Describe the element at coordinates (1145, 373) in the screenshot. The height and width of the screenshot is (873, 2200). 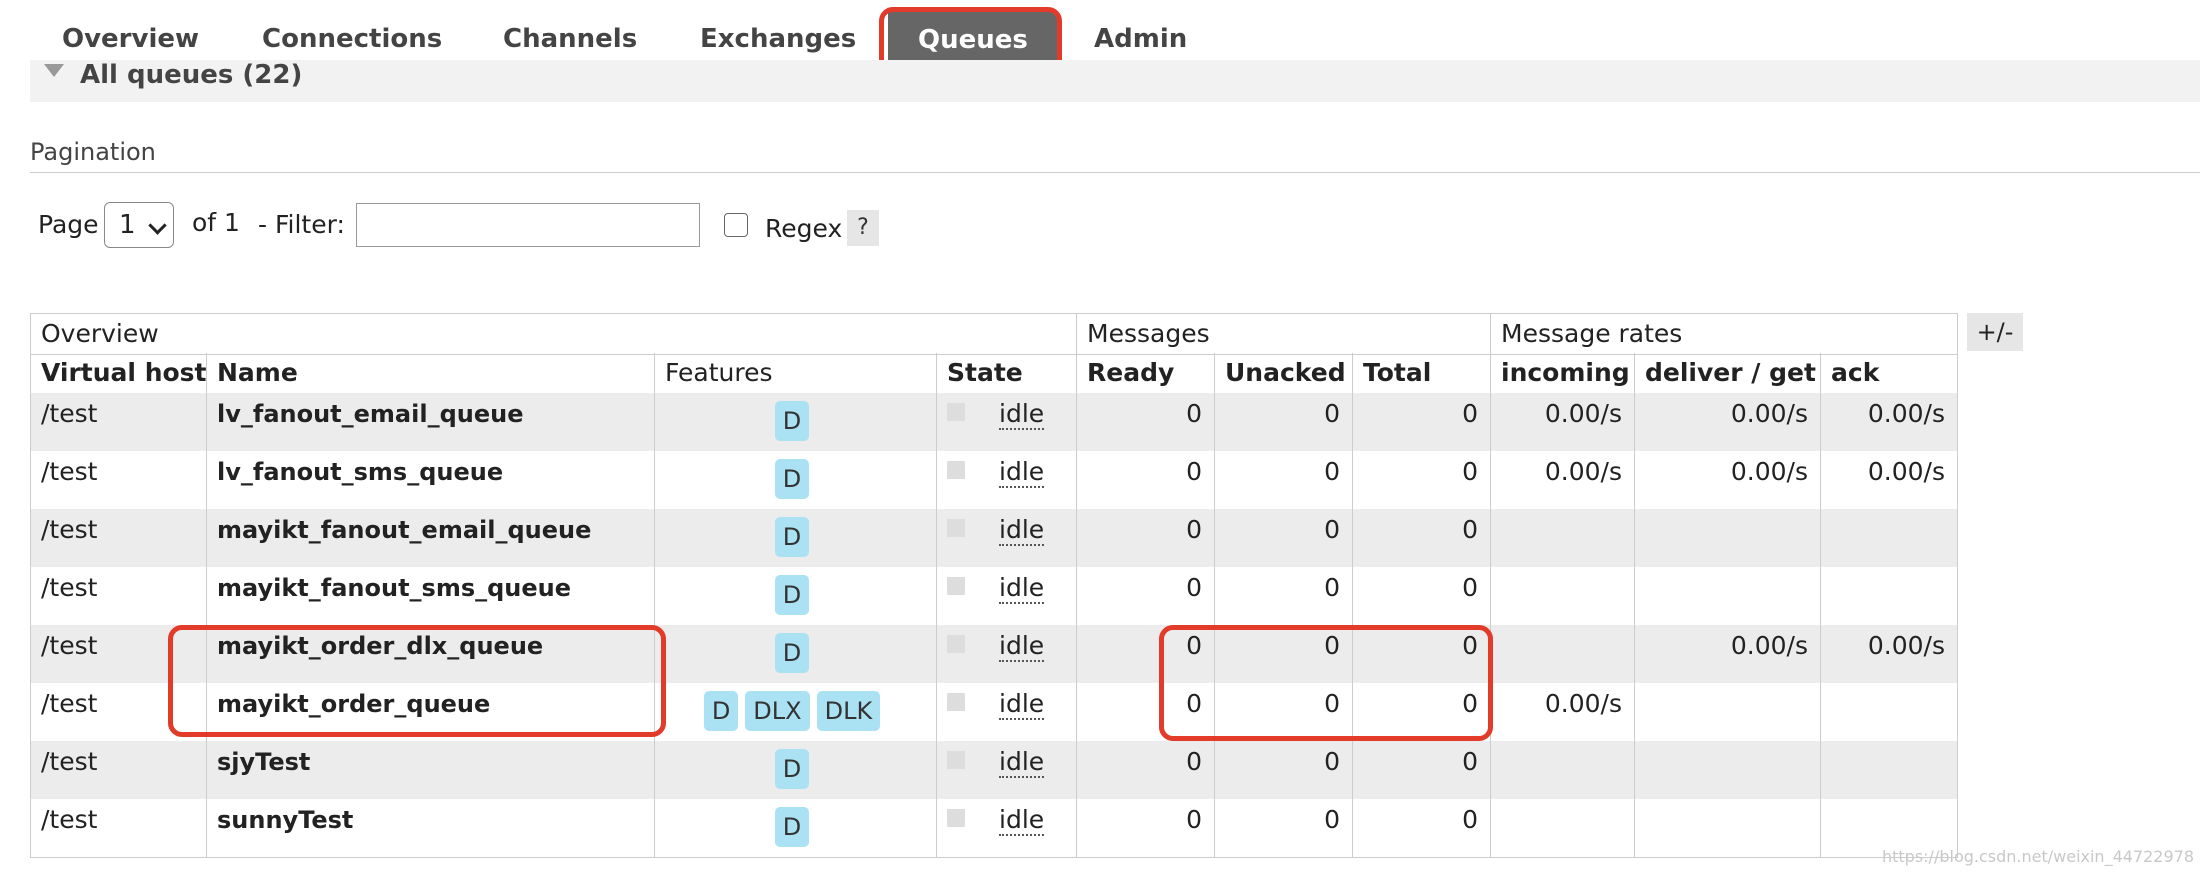
I see `col-ready: Ready` at that location.